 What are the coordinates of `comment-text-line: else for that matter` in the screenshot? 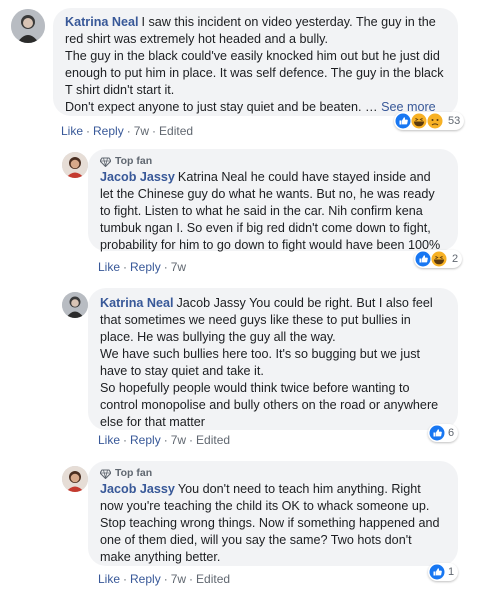 It's located at (152, 422).